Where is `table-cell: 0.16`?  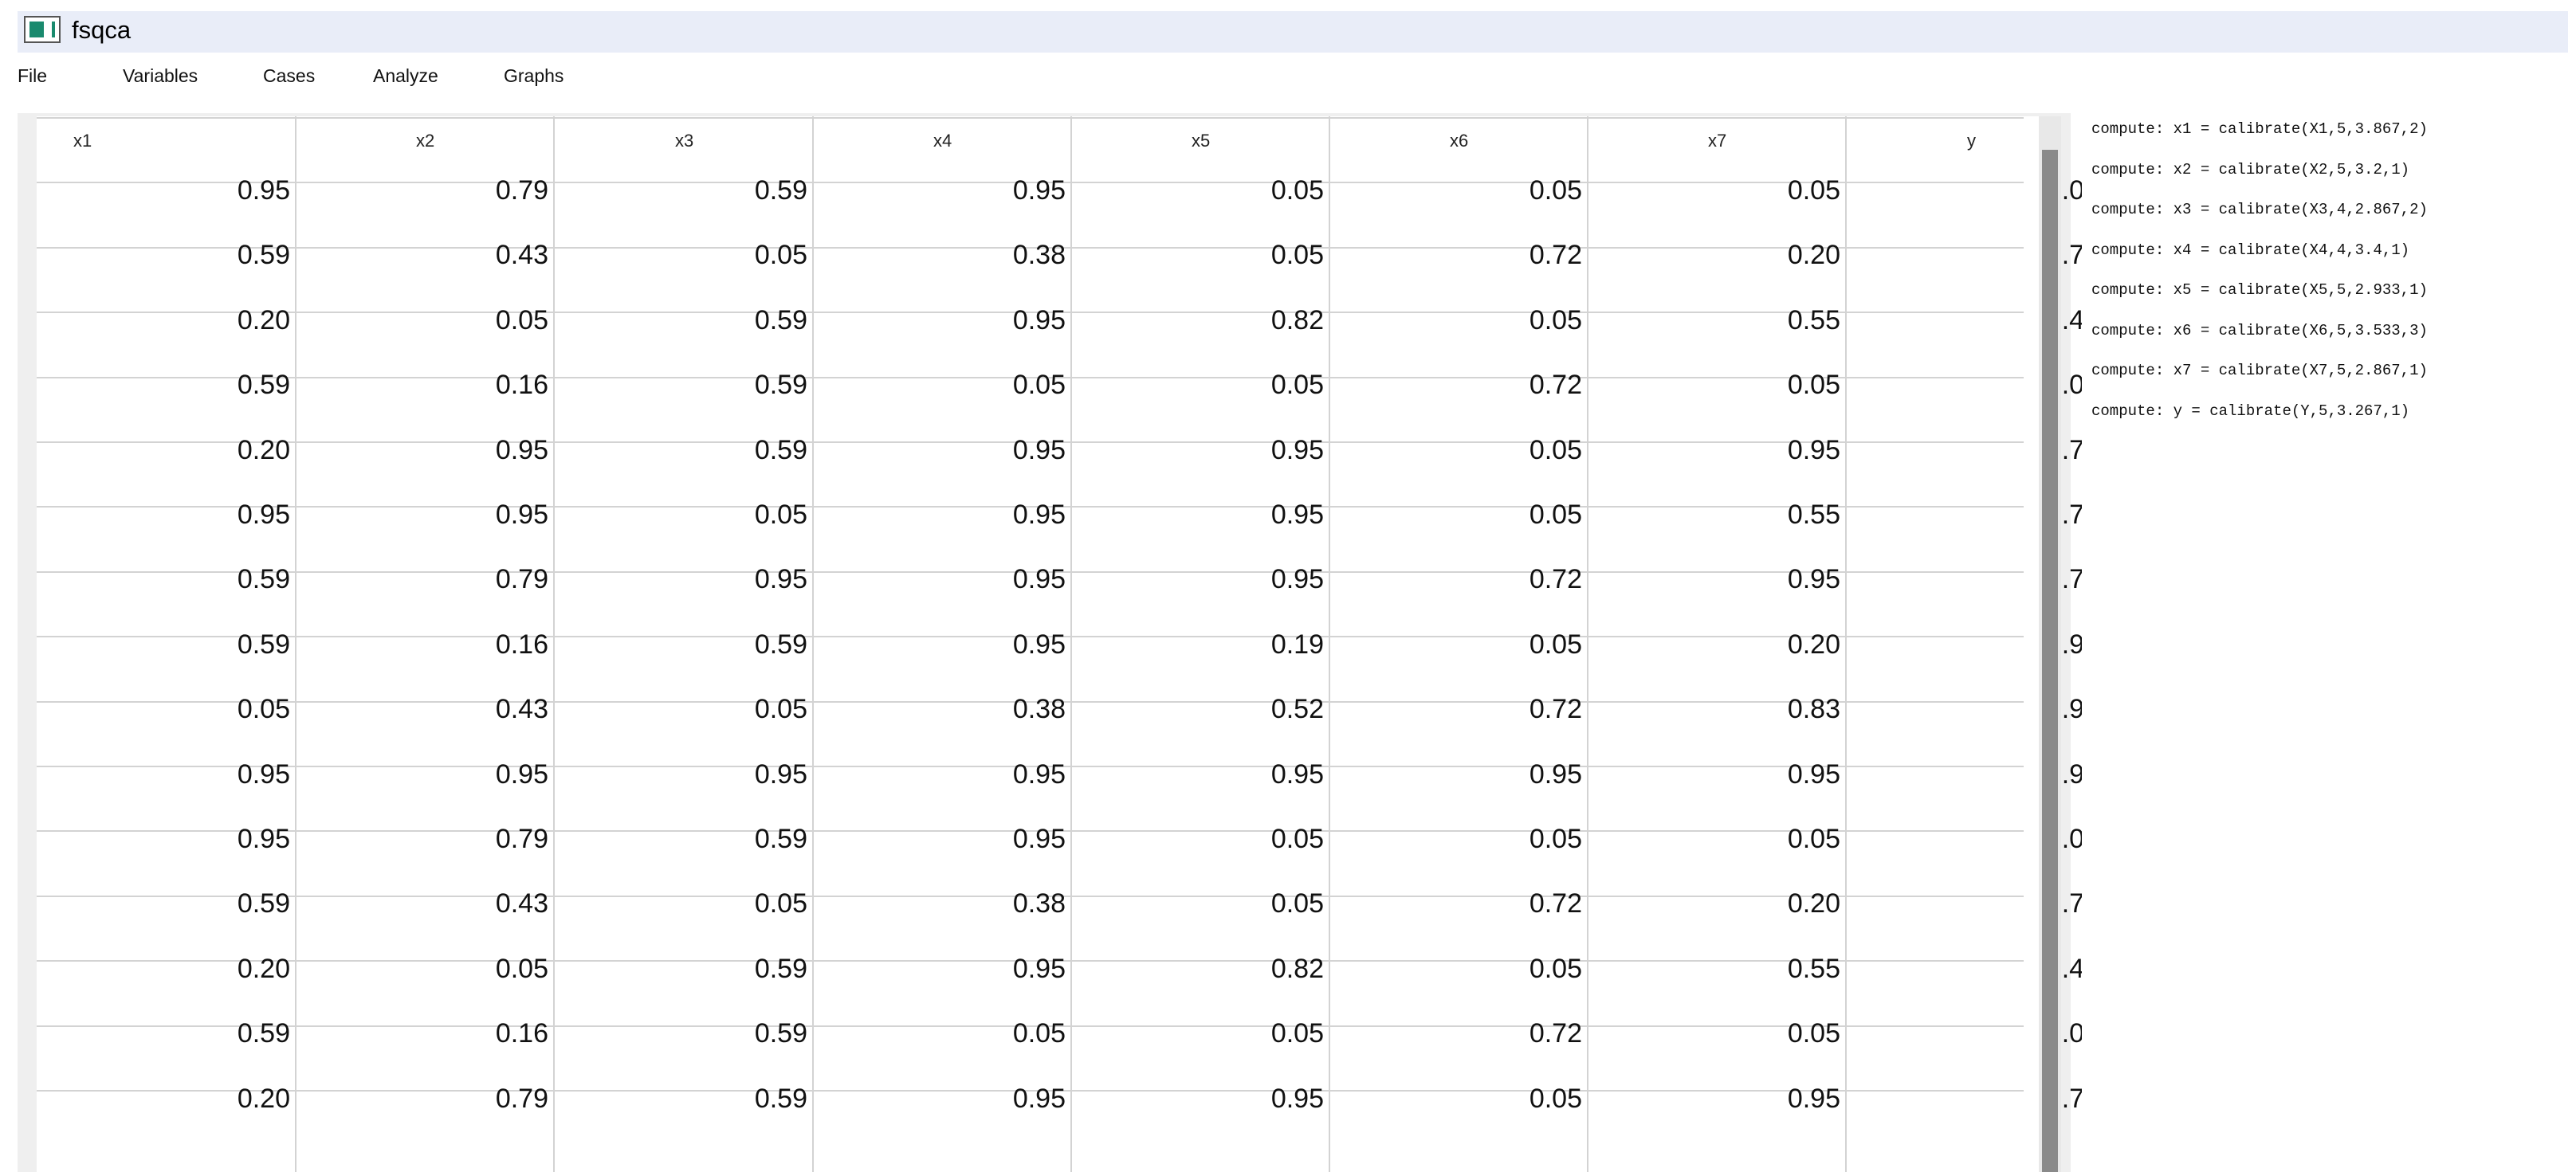
table-cell: 0.16 is located at coordinates (428, 385).